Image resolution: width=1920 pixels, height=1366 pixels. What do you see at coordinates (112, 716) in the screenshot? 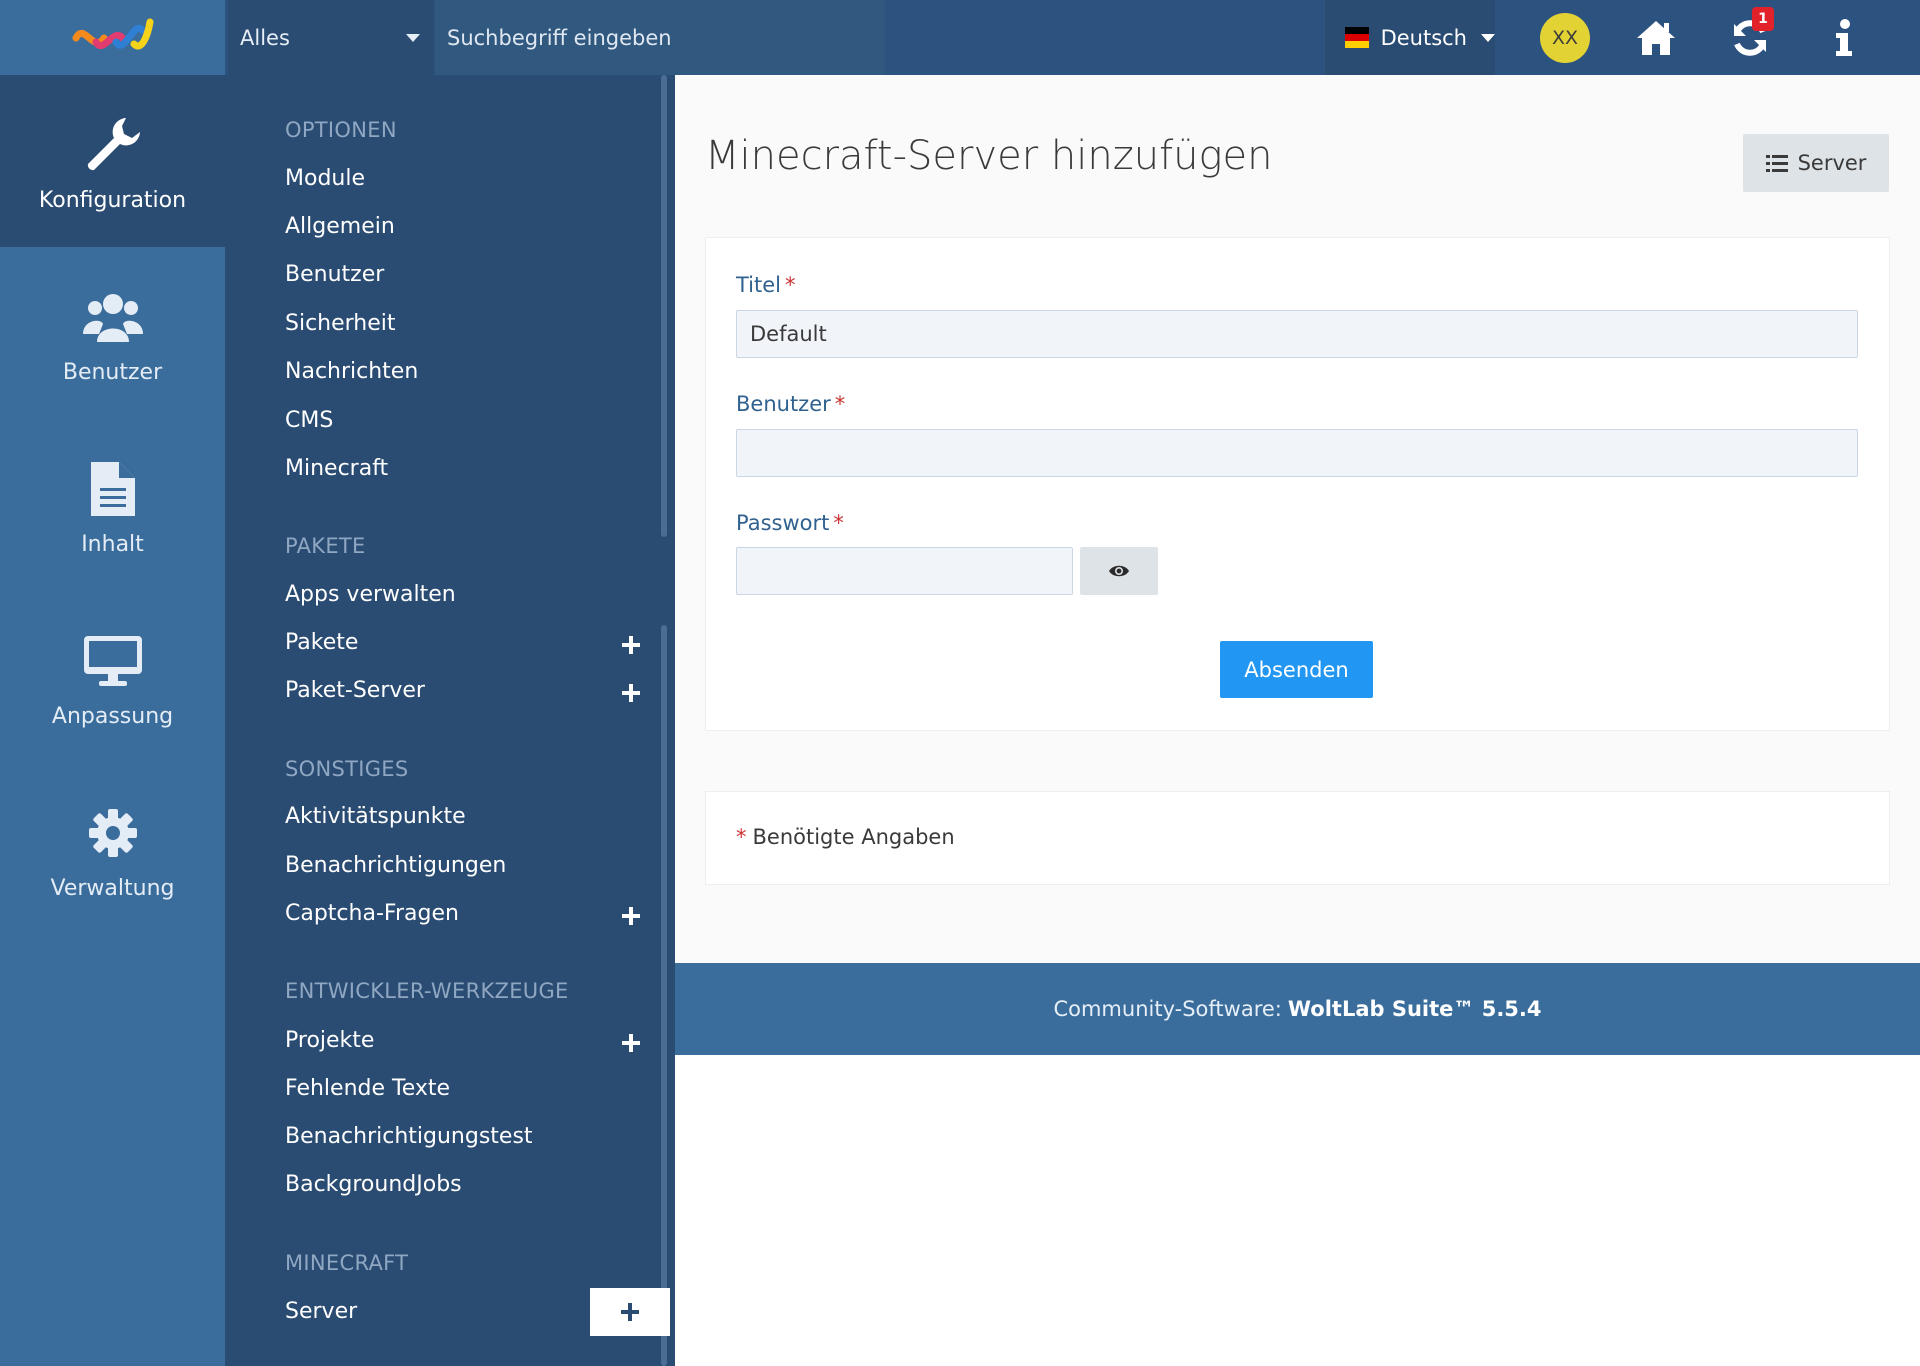
I see `mainnav-label: Anpassung` at bounding box center [112, 716].